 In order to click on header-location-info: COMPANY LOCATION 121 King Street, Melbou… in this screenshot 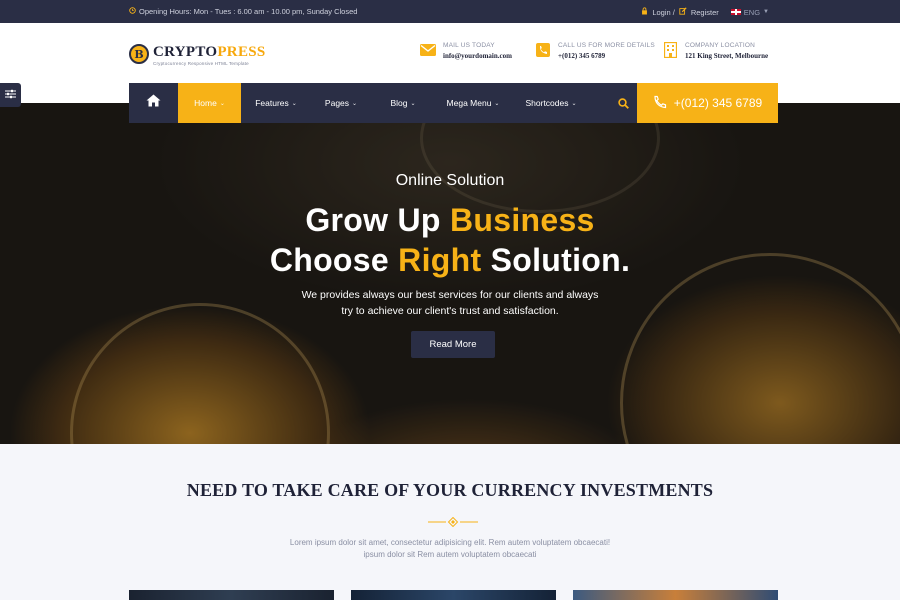, I will do `click(715, 51)`.